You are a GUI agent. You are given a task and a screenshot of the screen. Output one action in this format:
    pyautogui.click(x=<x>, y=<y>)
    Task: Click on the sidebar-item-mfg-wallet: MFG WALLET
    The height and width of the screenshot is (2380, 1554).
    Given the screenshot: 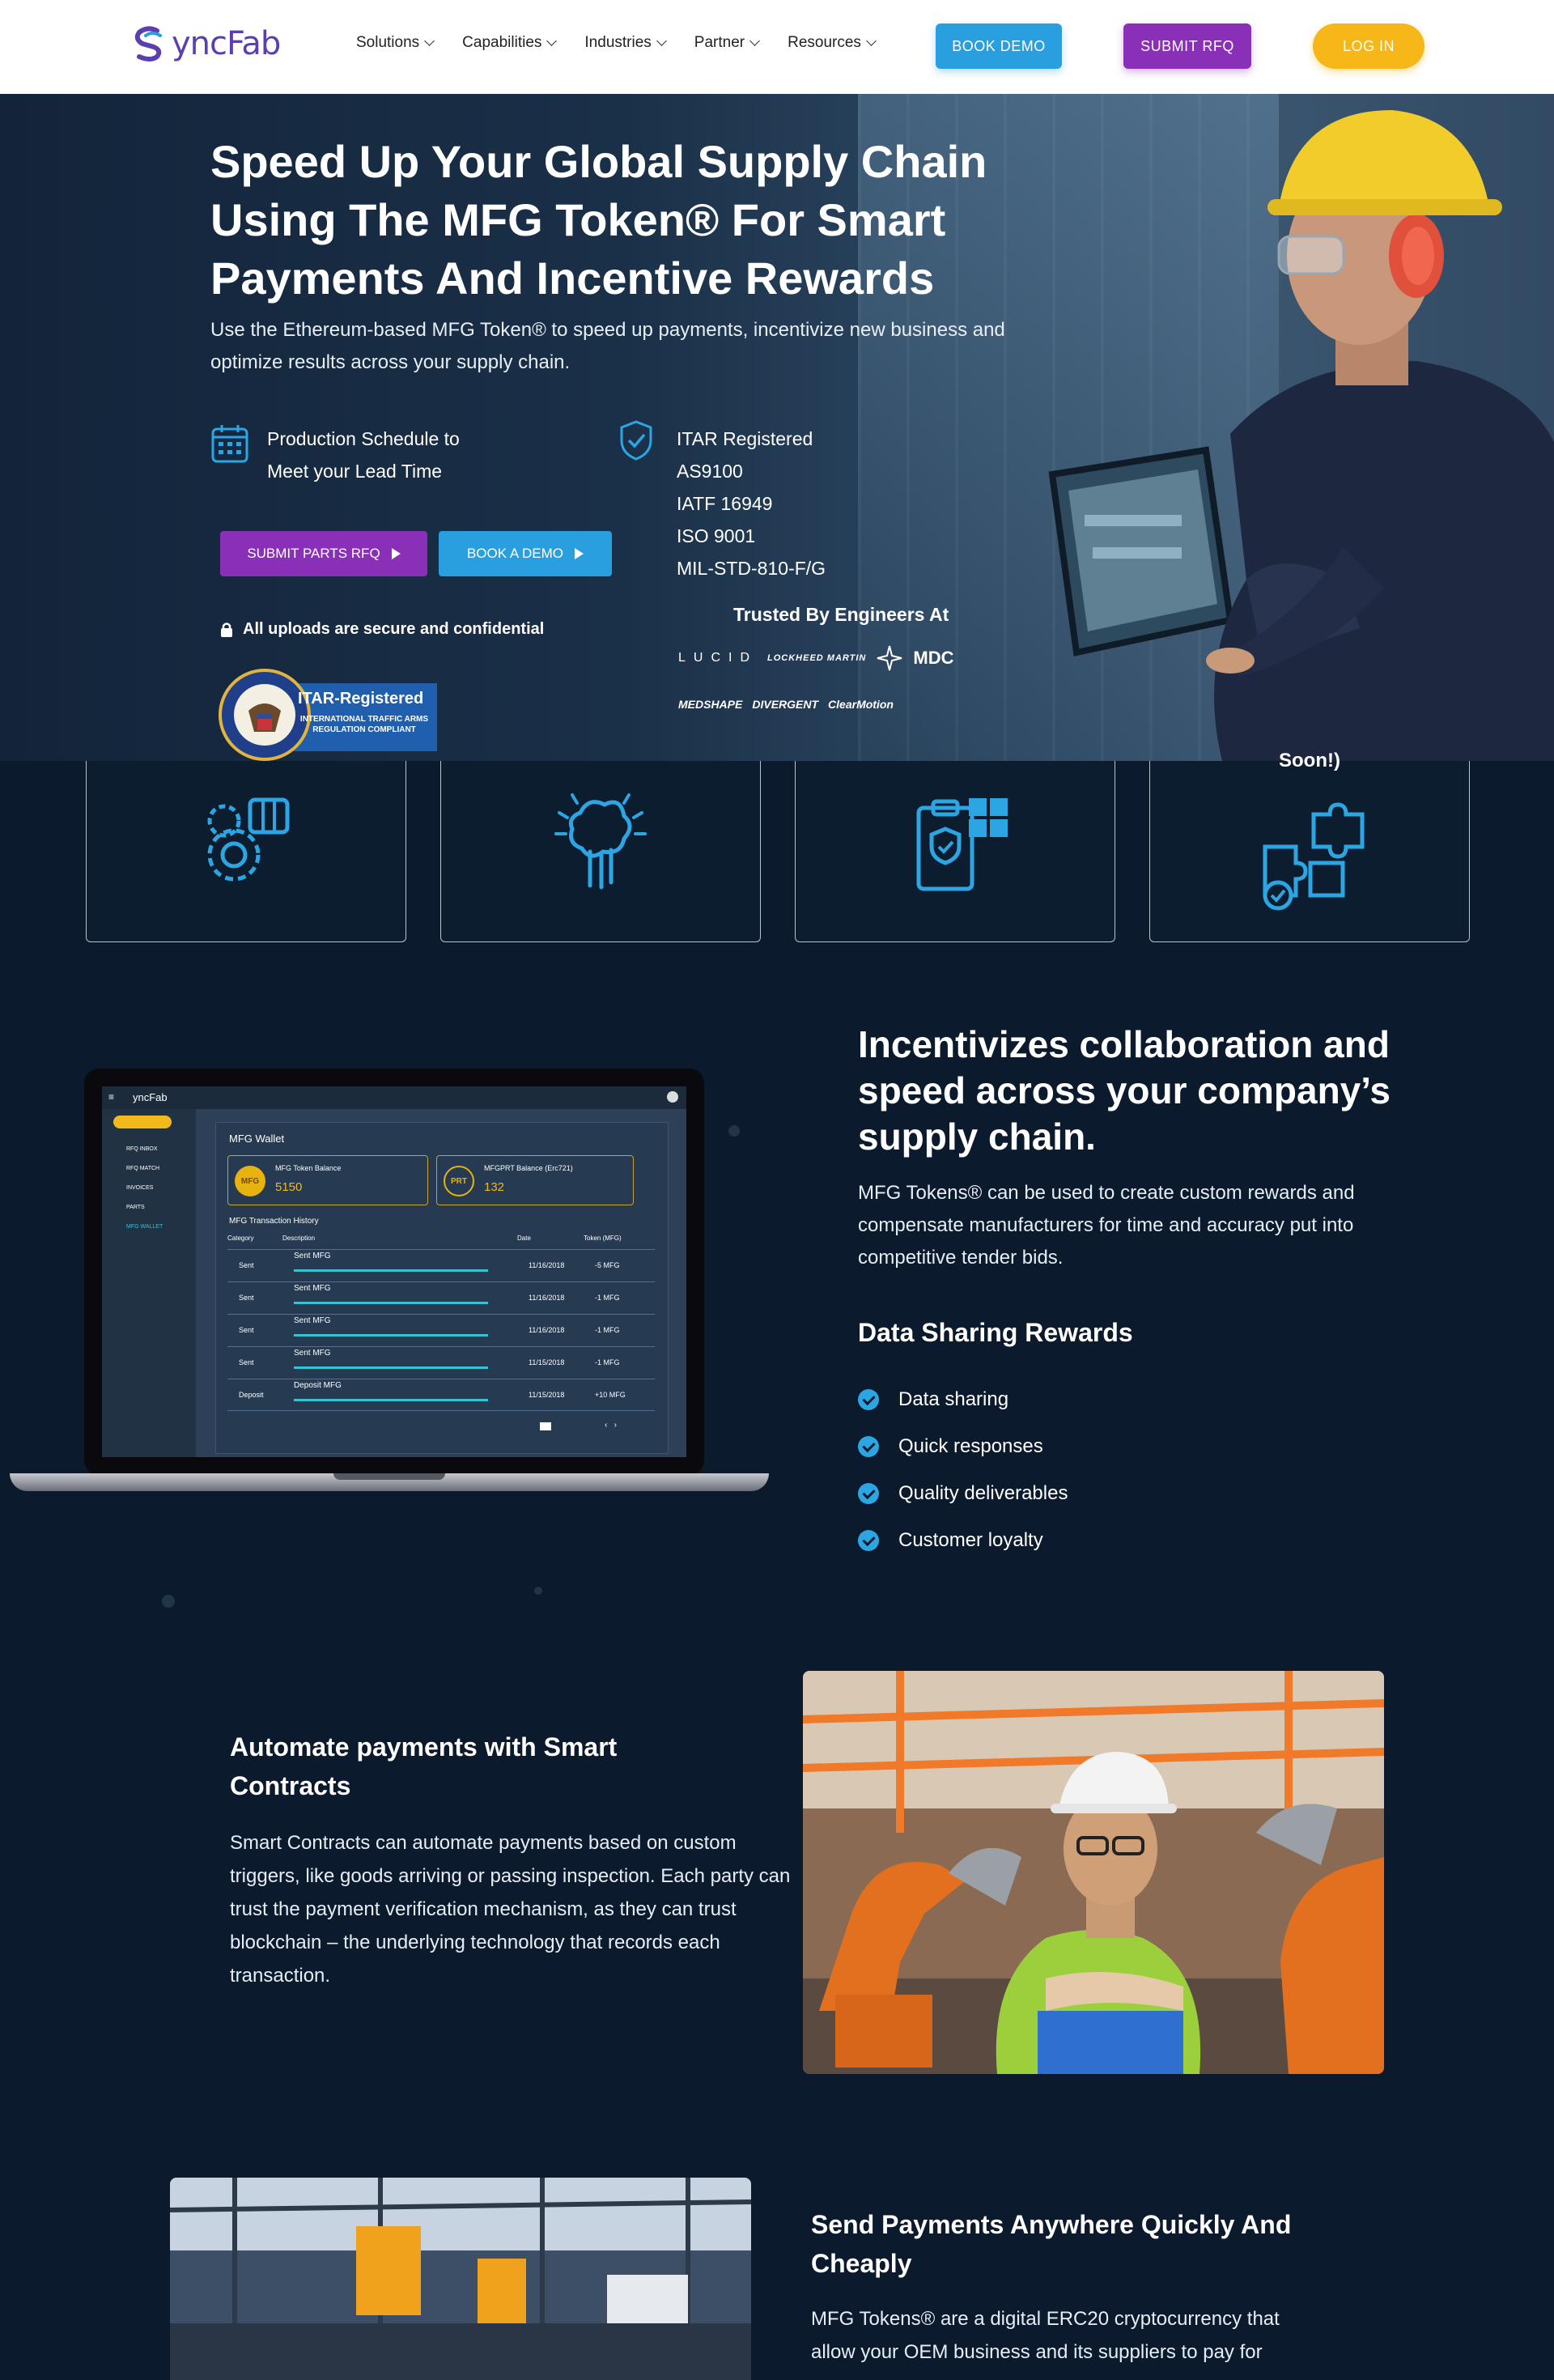 What is the action you would take?
    pyautogui.click(x=144, y=1227)
    